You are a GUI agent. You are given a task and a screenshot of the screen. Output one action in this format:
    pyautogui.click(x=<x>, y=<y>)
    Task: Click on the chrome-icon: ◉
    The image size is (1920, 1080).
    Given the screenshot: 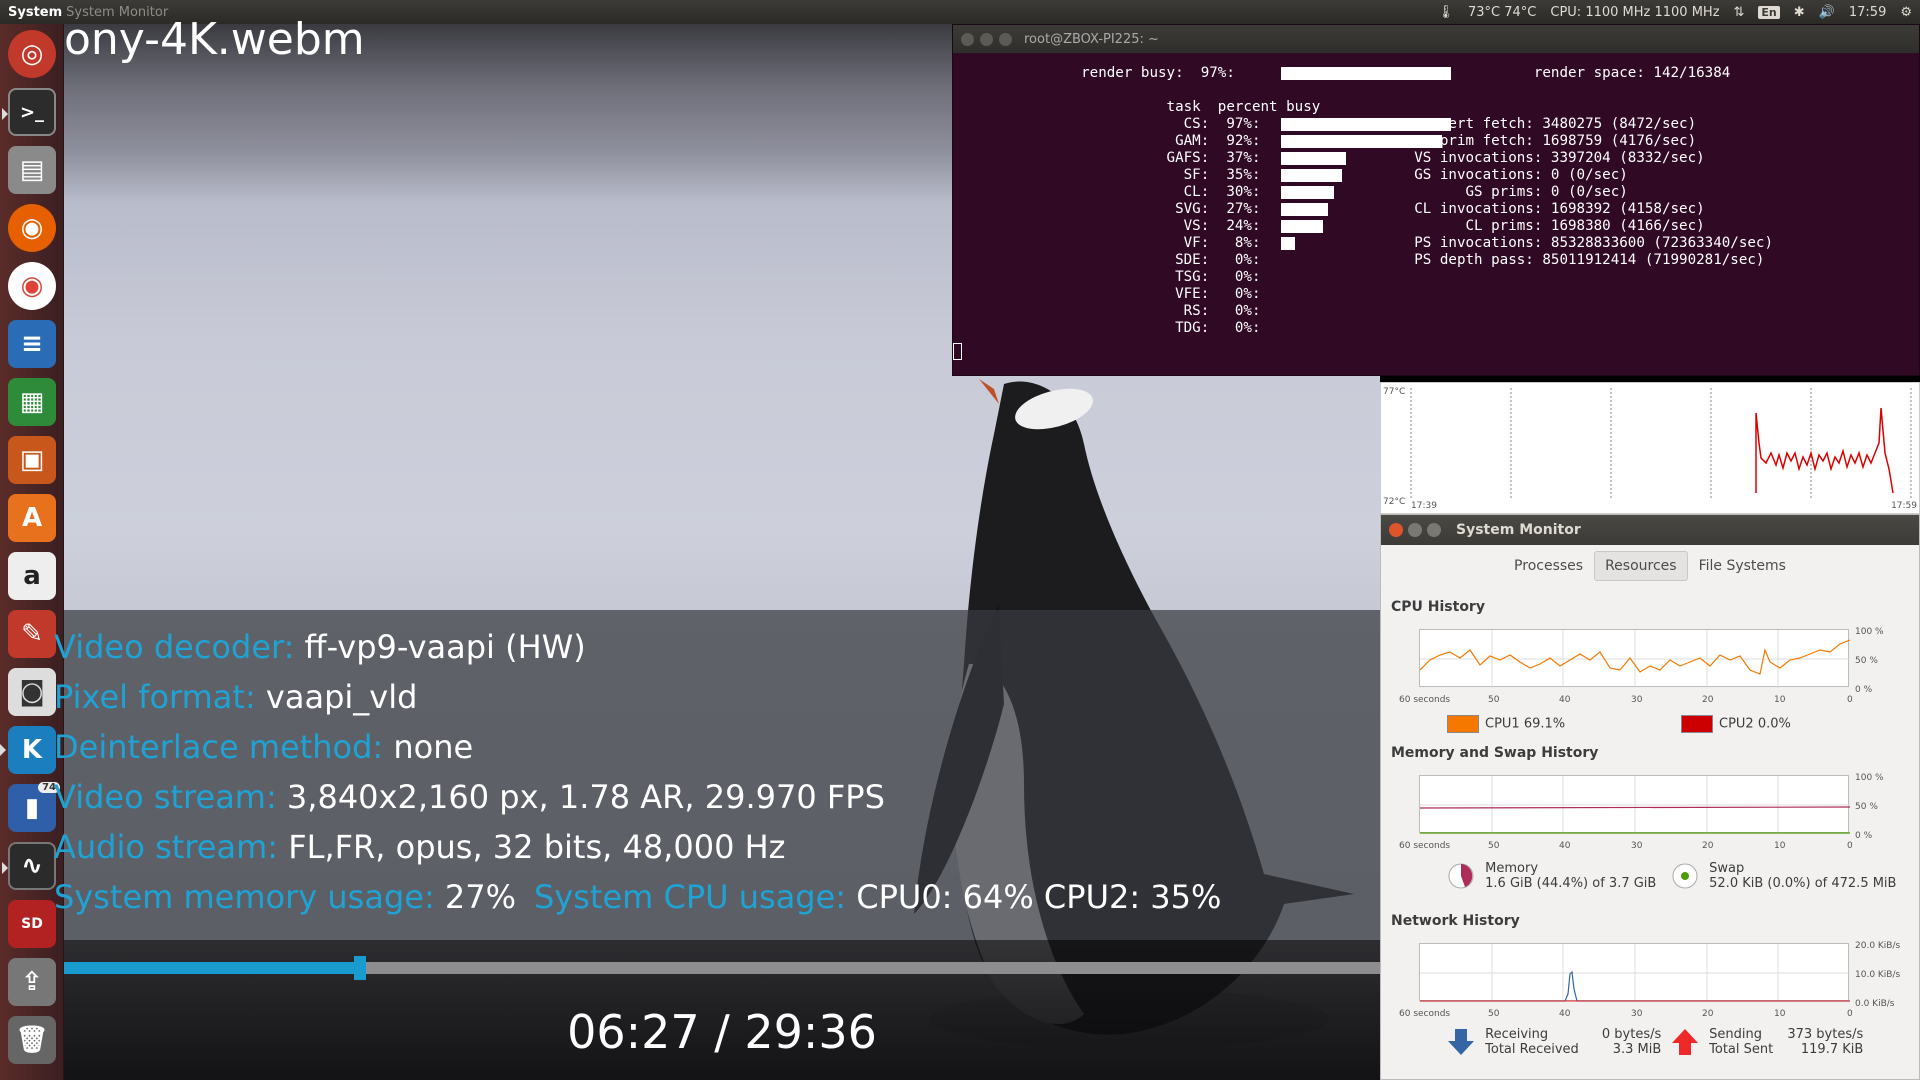 What is the action you would take?
    pyautogui.click(x=32, y=286)
    